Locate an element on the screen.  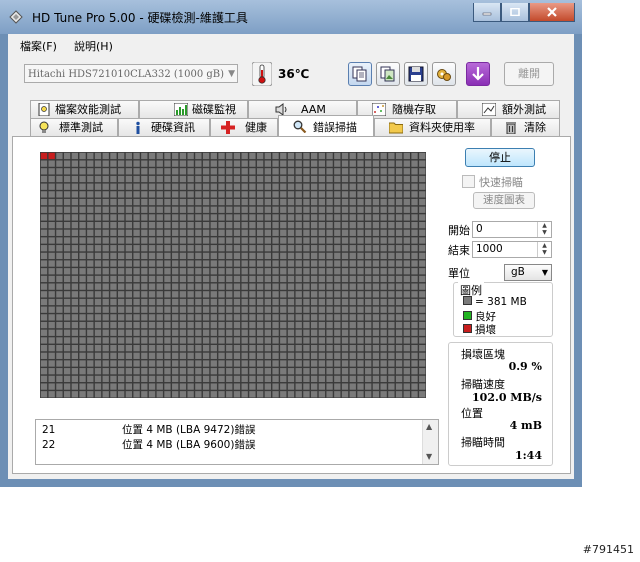
drive-select: Hitachi HDS721010CLA332 (1000 gB) ▼ is located at coordinates (131, 73).